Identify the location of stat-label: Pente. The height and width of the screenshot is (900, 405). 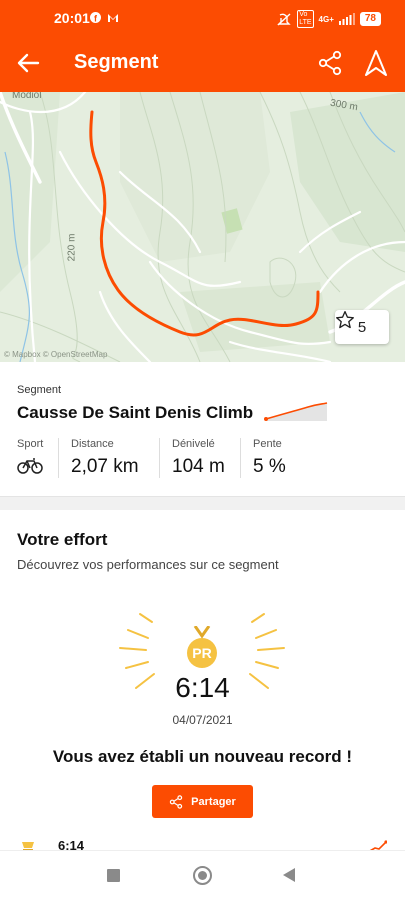
(267, 444).